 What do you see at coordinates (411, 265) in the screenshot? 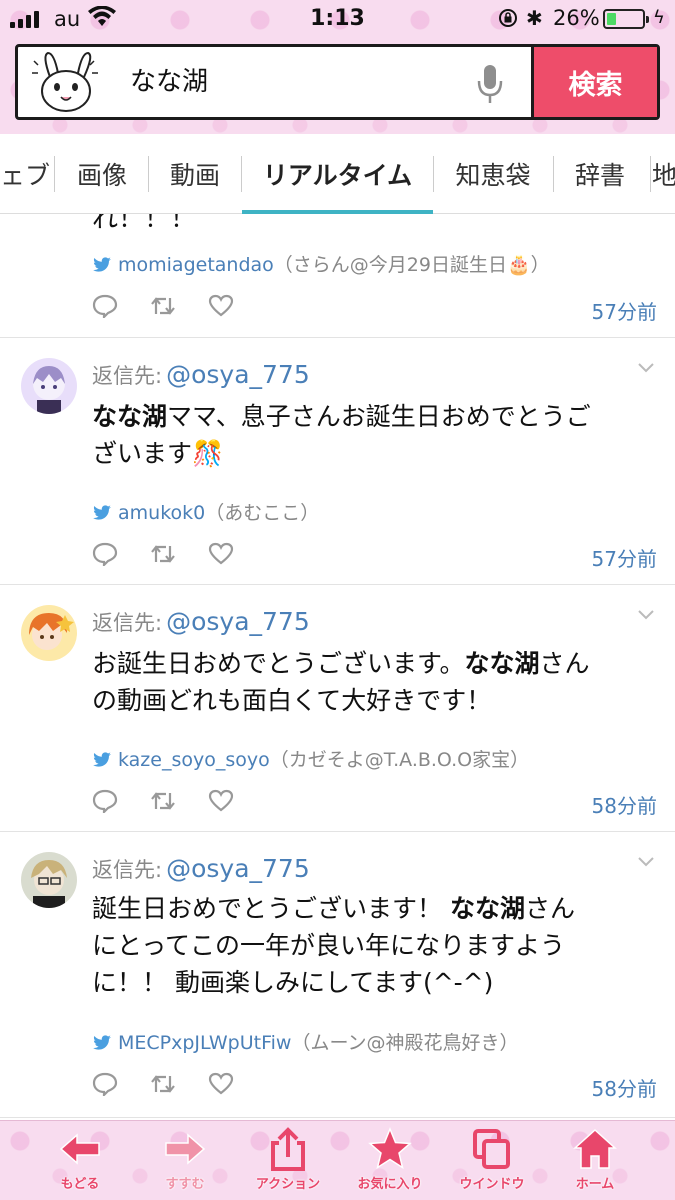
I see `tweet-display-name: （さらん@今月29日誕生日🎂）` at bounding box center [411, 265].